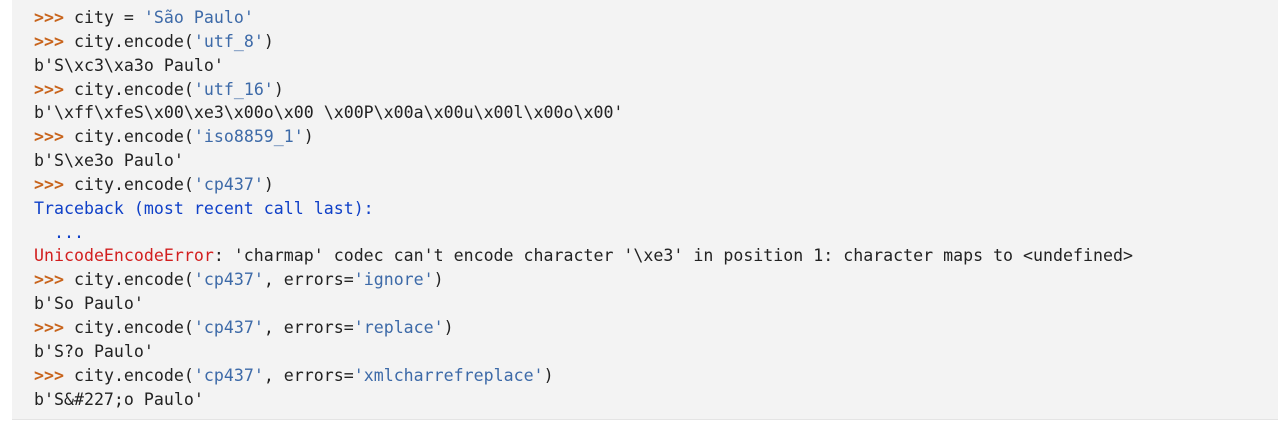 The width and height of the screenshot is (1278, 424). I want to click on input-line: >>> city = 'São Paulo', so click(656, 18).